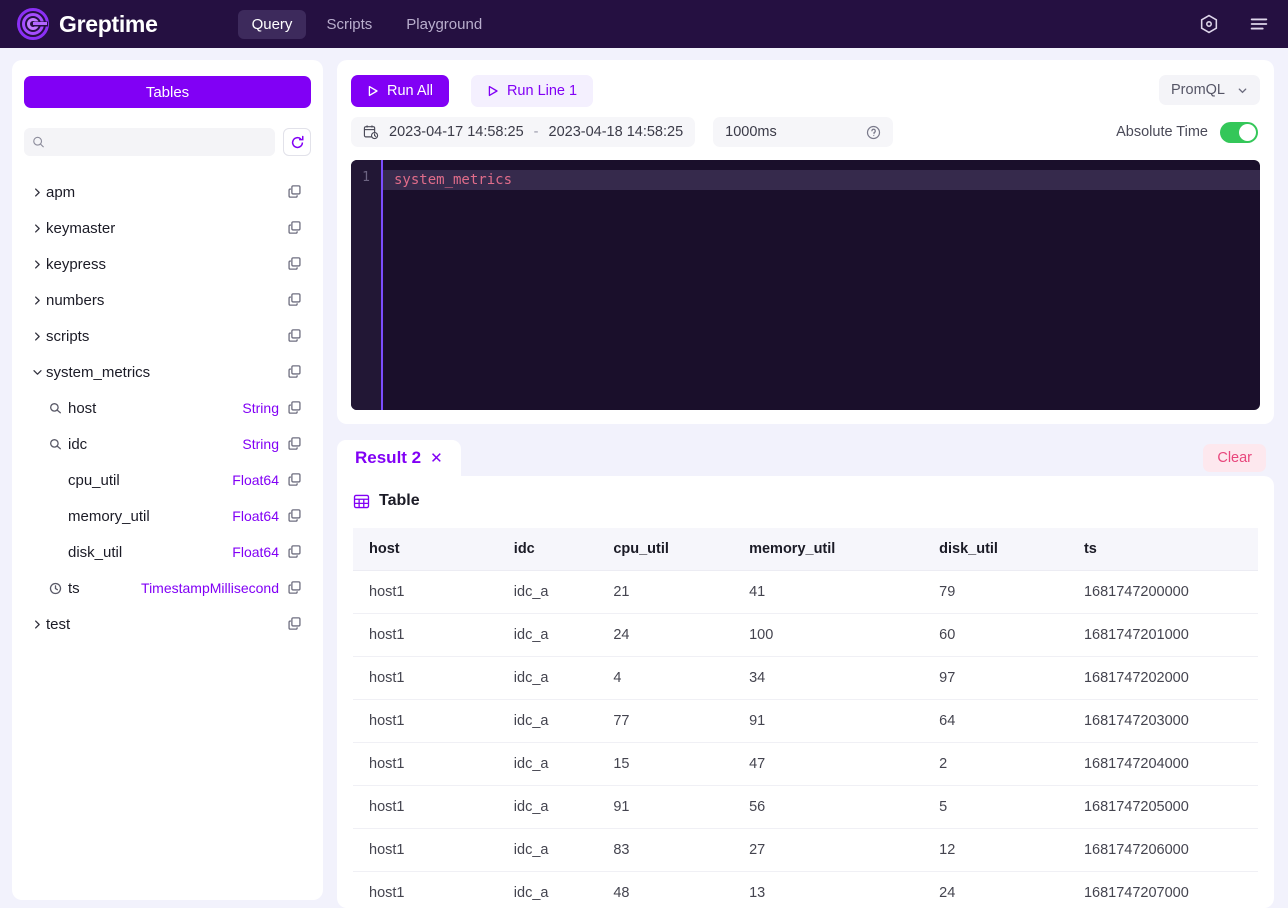 This screenshot has width=1288, height=908. What do you see at coordinates (361, 501) in the screenshot?
I see `table-grid-icon` at bounding box center [361, 501].